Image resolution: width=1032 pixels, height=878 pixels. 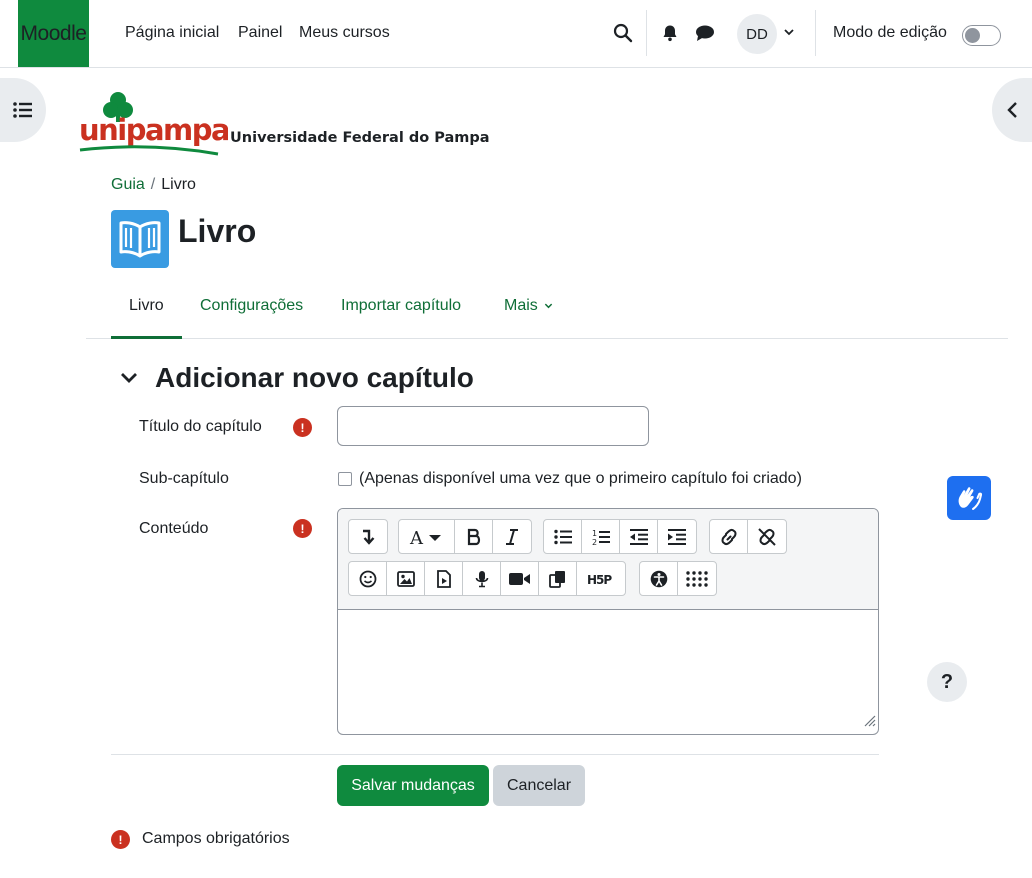 What do you see at coordinates (474, 536) in the screenshot?
I see `bold-icon` at bounding box center [474, 536].